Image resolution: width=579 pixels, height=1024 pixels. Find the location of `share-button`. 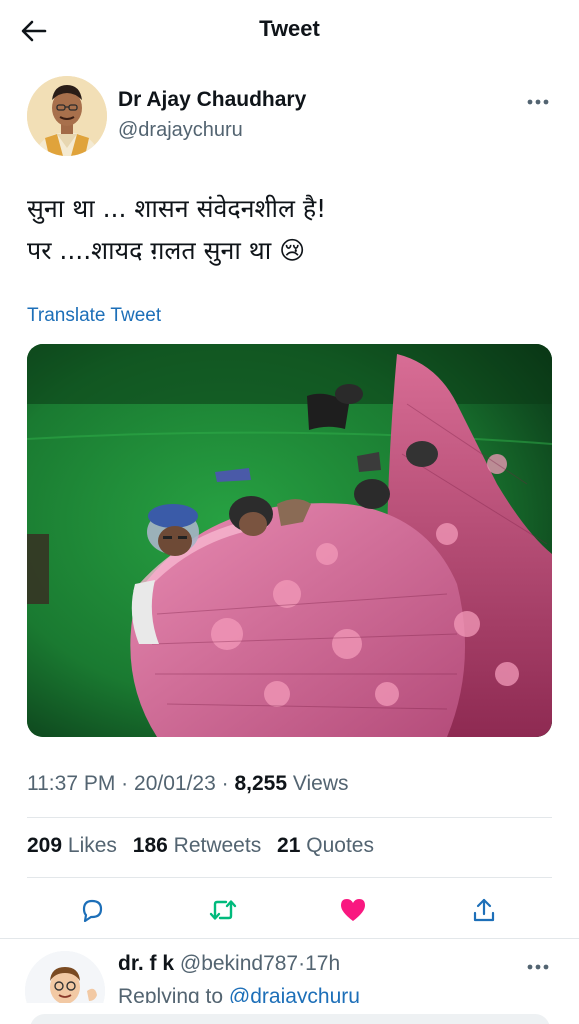

share-button is located at coordinates (484, 910).